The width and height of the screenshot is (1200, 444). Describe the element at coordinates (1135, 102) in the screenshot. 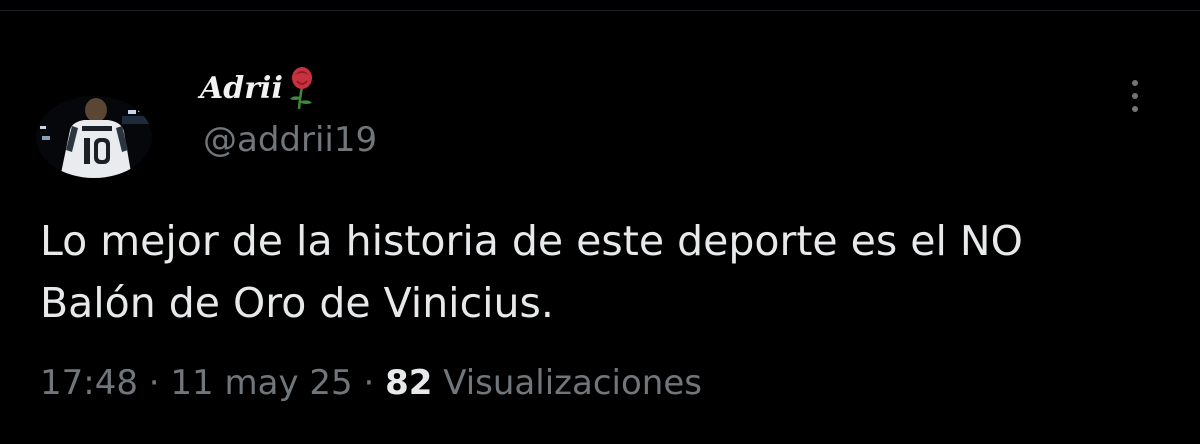

I see `more-vertical-icon` at that location.